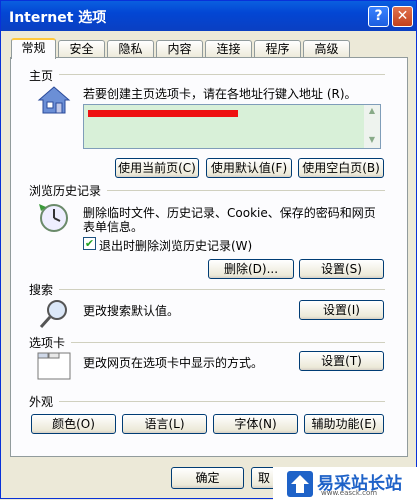 The image size is (417, 500). Describe the element at coordinates (372, 139) in the screenshot. I see `scroll-down-icon: ▼` at that location.